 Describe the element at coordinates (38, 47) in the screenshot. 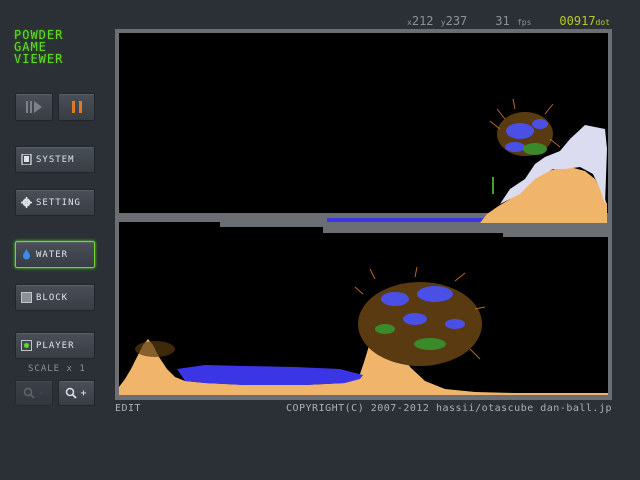

I see `app-logo: POWDER GAME VIEWER` at that location.